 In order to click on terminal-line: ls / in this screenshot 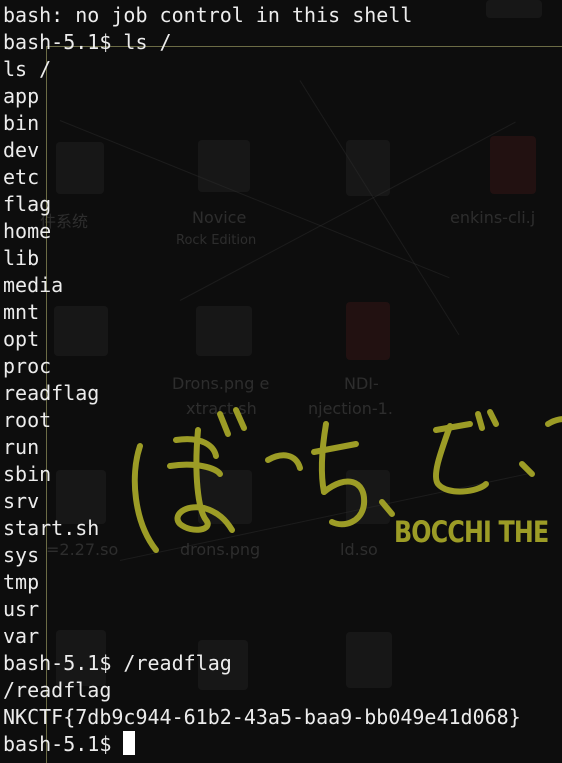, I will do `click(27, 69)`.